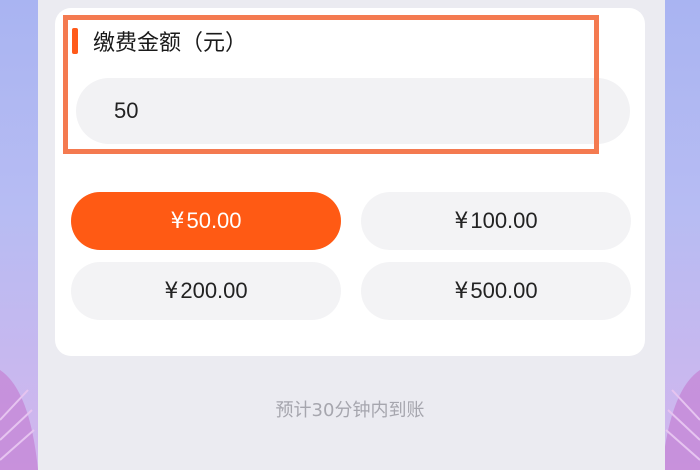 This screenshot has height=470, width=700. I want to click on amount-option-label: 500.00, so click(504, 290).